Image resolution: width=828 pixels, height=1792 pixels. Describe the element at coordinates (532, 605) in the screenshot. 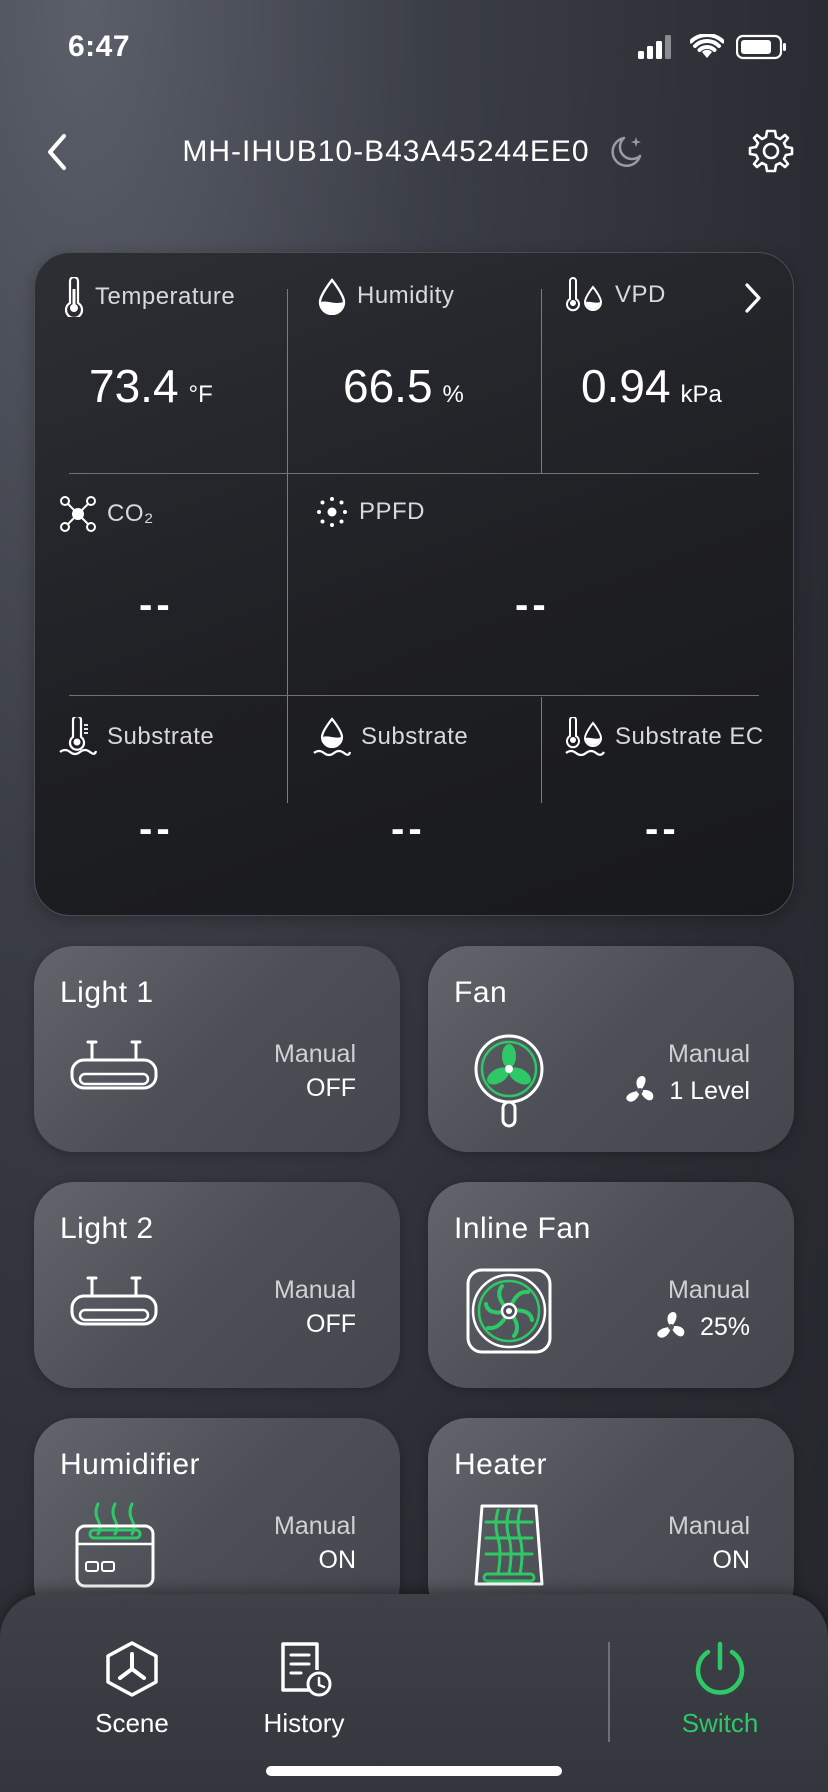

I see `ppfd-value: --` at that location.